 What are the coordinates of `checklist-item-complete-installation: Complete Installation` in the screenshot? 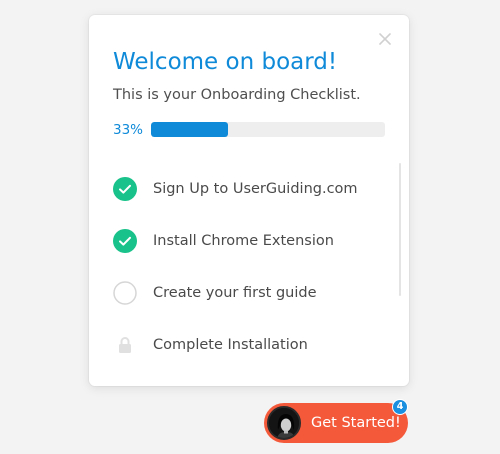 It's located at (248, 345).